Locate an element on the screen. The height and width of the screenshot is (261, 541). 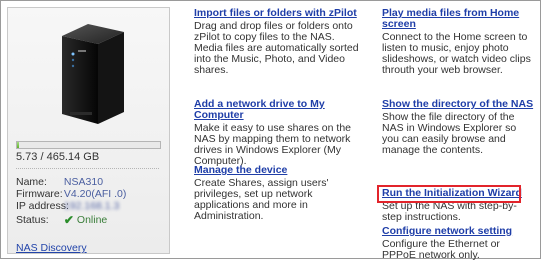
status-value: Online is located at coordinates (92, 220).